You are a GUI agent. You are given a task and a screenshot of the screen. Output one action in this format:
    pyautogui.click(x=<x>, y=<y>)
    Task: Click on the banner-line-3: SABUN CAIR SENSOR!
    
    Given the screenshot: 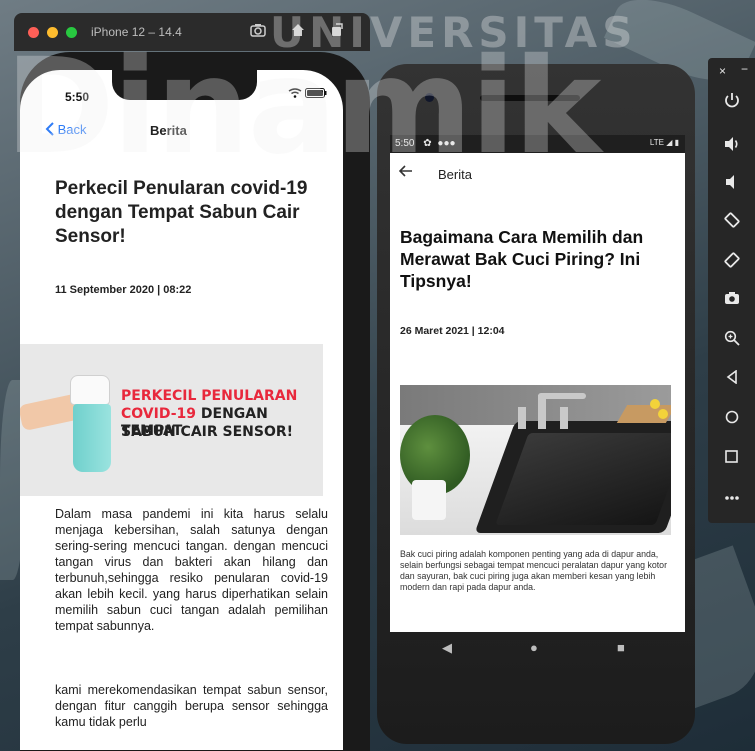 What is the action you would take?
    pyautogui.click(x=207, y=432)
    